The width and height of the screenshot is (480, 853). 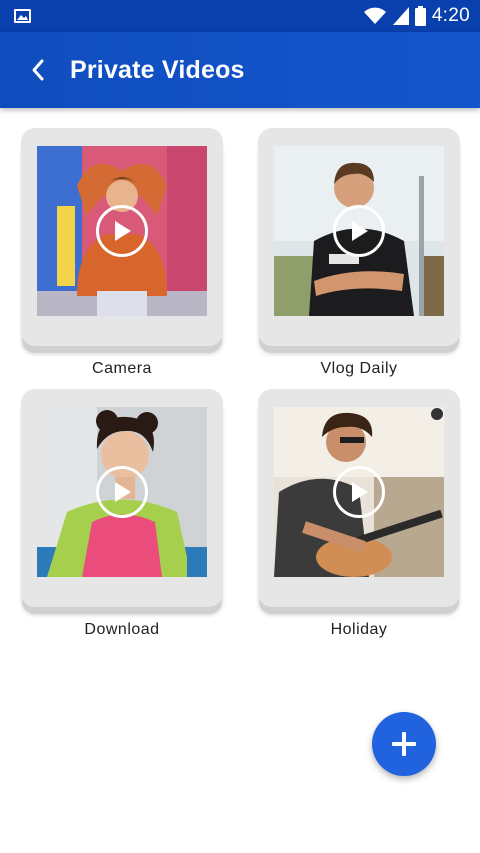 What do you see at coordinates (122, 368) in the screenshot?
I see `folder-label: Camera` at bounding box center [122, 368].